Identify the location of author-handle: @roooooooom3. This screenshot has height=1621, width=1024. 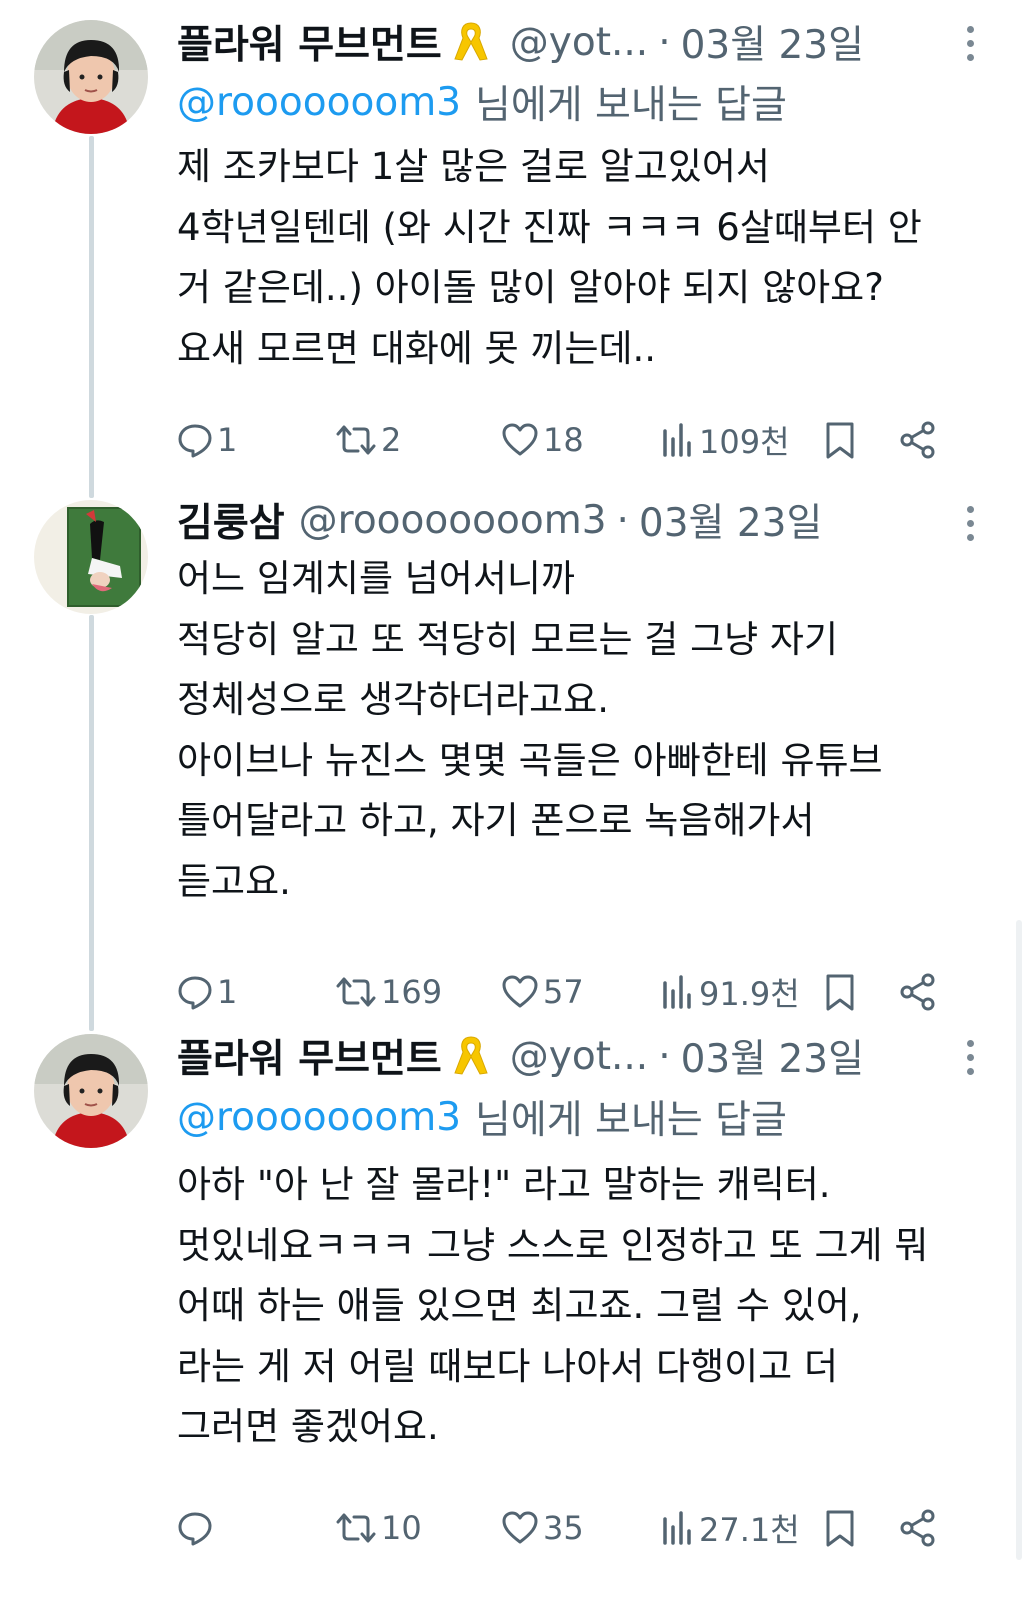
(453, 520).